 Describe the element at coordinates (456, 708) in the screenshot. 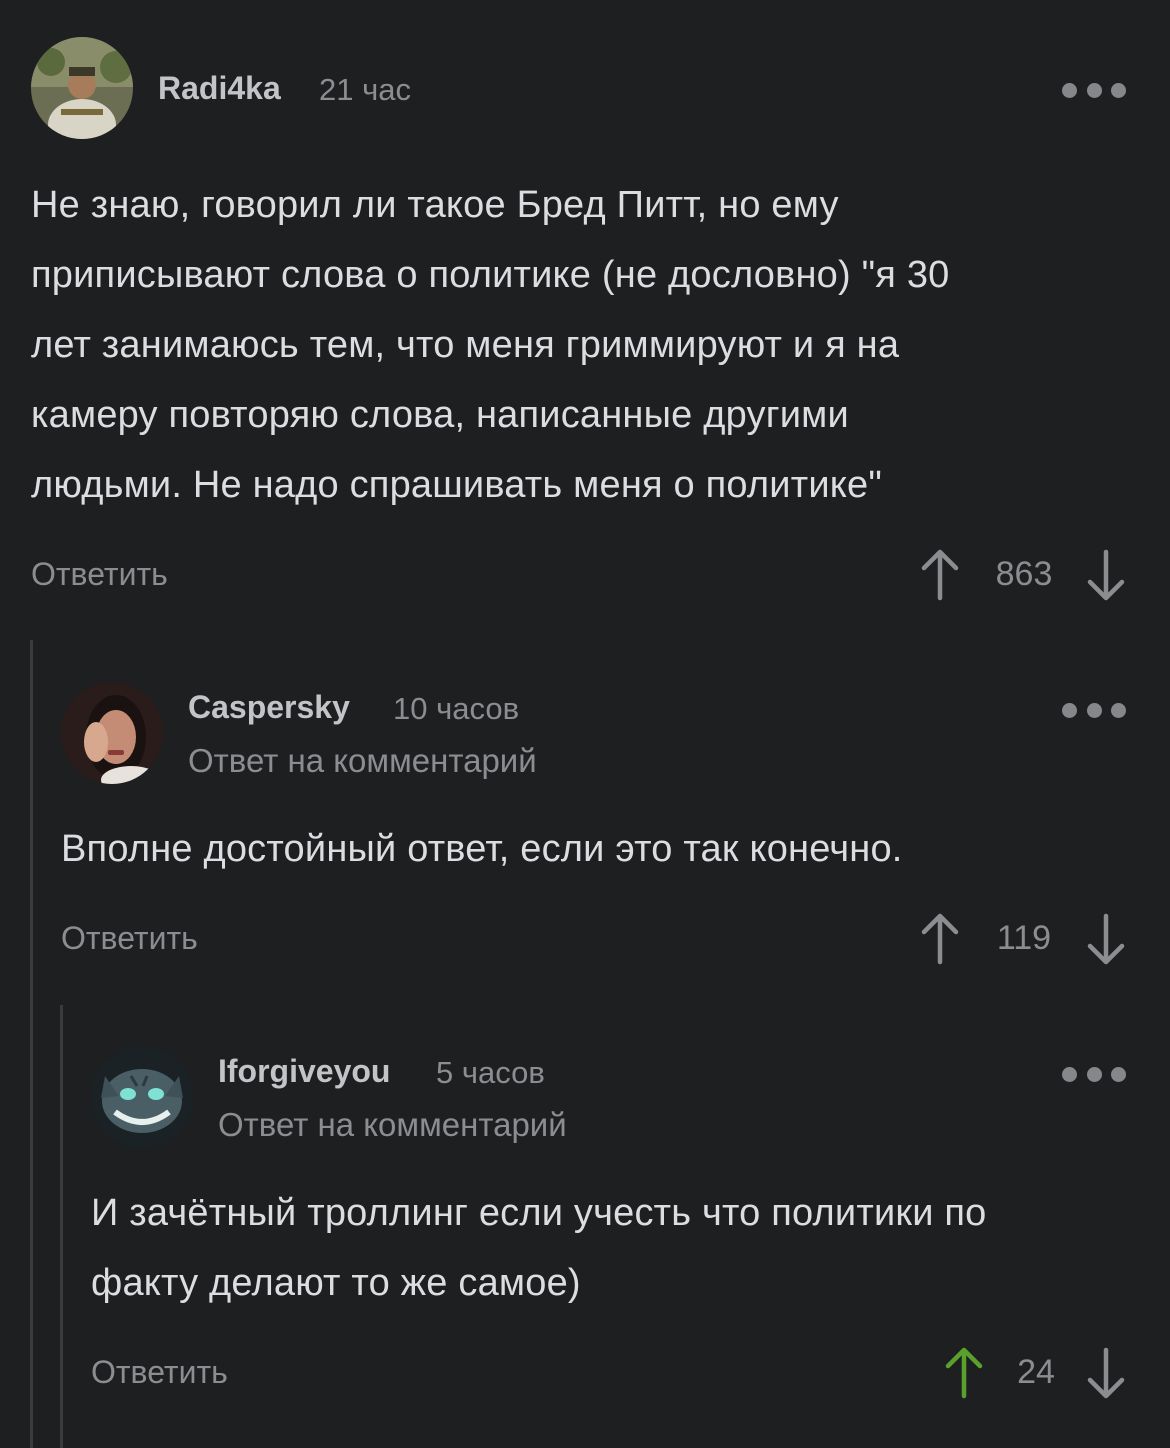

I see `comment-time: 10 часов` at that location.